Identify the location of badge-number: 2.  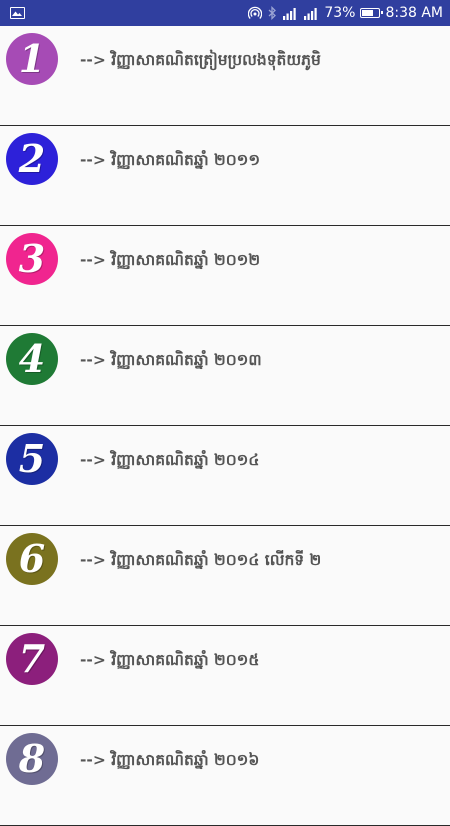
(32, 158).